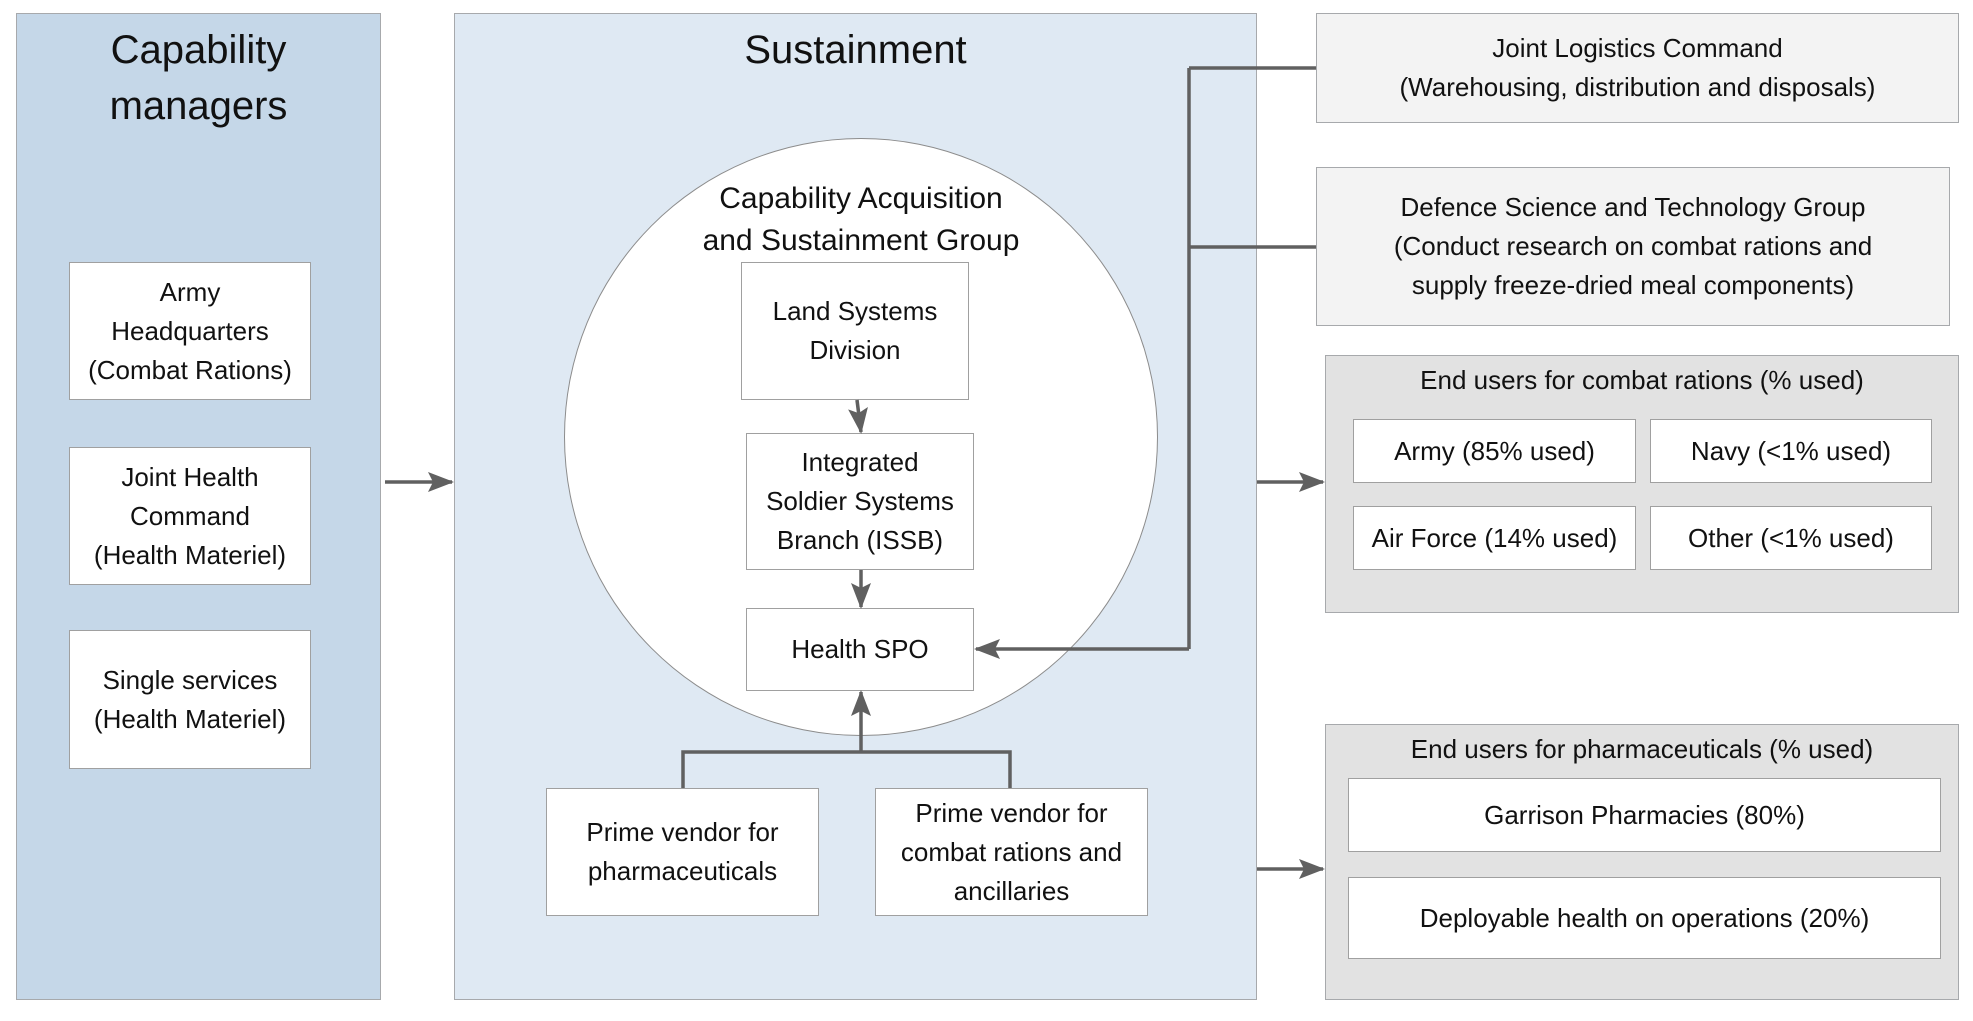  Describe the element at coordinates (860, 501) in the screenshot. I see `issb-box: Integrated Soldier Systems Branch (ISSB)` at that location.